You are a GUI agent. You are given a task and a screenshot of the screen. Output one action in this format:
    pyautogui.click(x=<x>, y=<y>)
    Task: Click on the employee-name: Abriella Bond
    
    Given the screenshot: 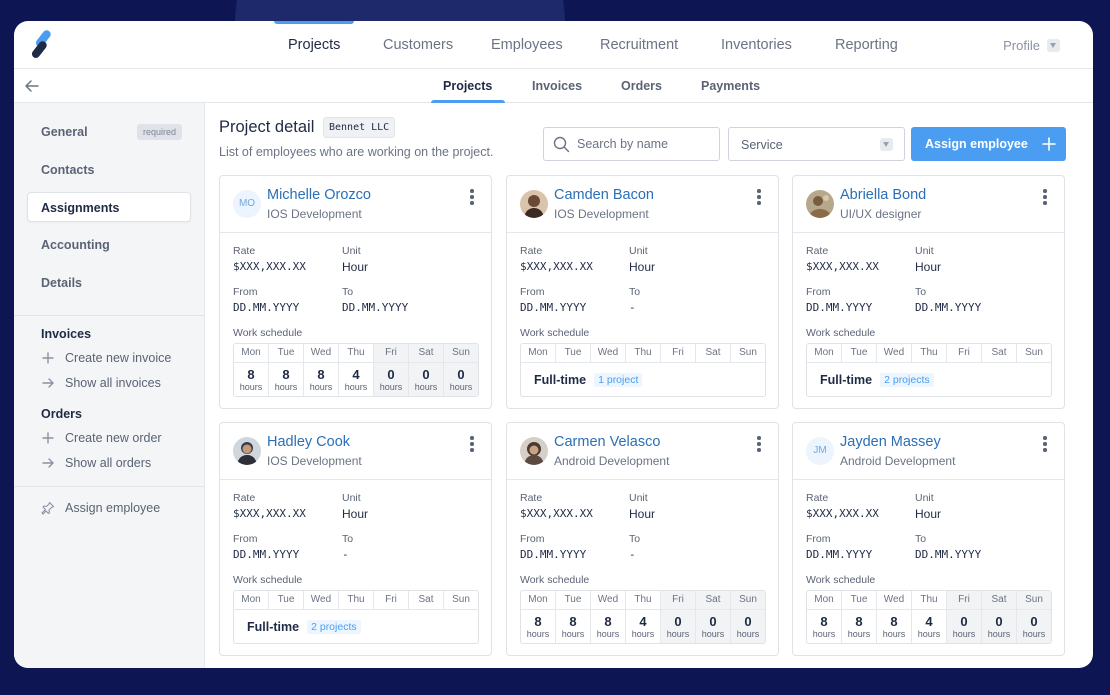 What is the action you would take?
    pyautogui.click(x=883, y=195)
    